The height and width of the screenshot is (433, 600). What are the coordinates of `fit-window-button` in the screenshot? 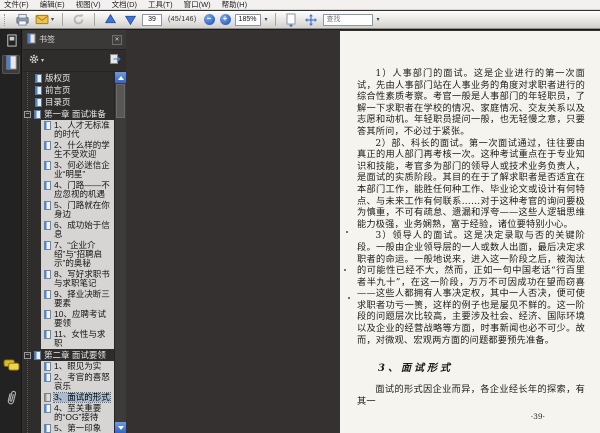 It's located at (311, 19).